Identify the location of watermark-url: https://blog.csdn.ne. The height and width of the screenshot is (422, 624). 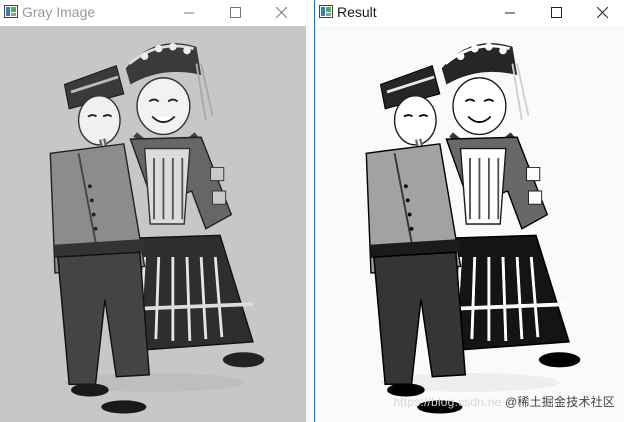
(447, 402).